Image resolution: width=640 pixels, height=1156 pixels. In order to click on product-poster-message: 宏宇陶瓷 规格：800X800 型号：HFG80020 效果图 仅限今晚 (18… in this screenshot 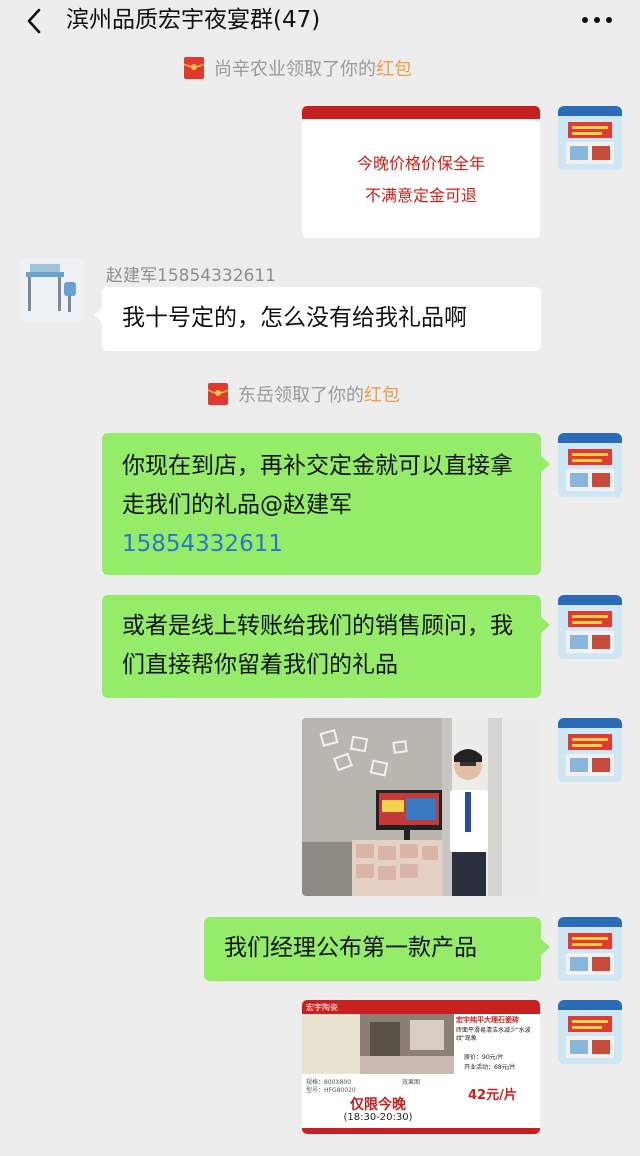, I will do `click(421, 1067)`.